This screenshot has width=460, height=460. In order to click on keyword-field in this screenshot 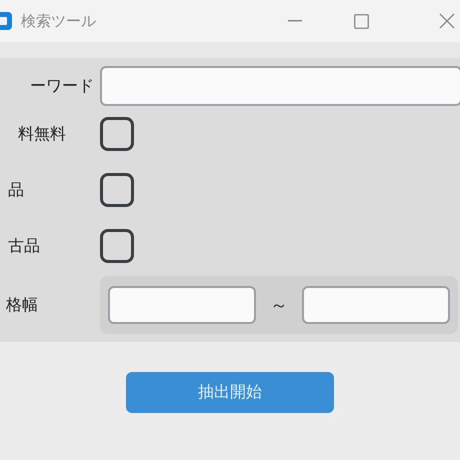, I will do `click(280, 86)`.